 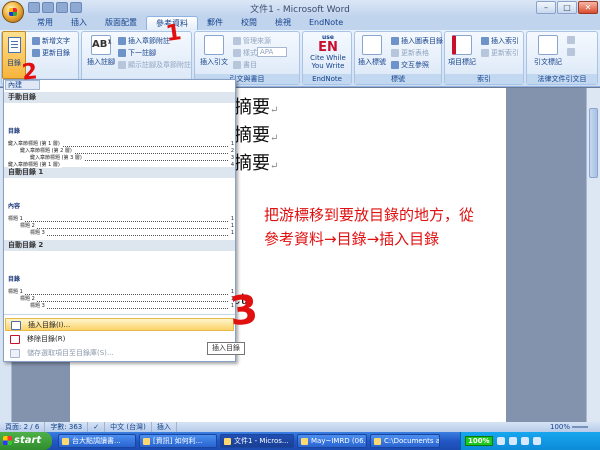 What do you see at coordinates (328, 47) in the screenshot?
I see `endnote-logo-icon: EN` at bounding box center [328, 47].